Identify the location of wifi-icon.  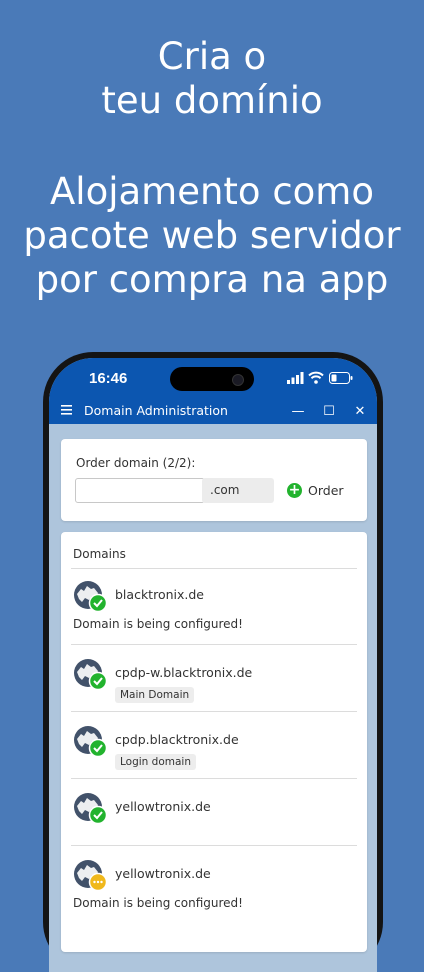
(316, 377).